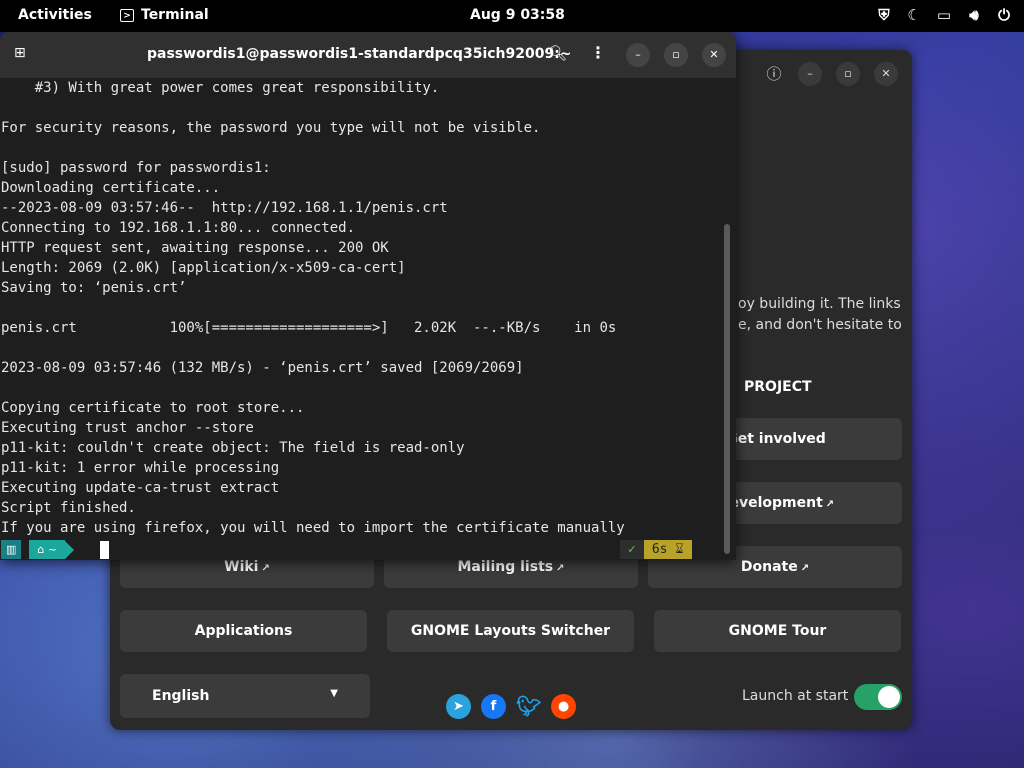 Image resolution: width=1024 pixels, height=768 pixels. Describe the element at coordinates (974, 15) in the screenshot. I see `volume-icon: 🔊︎` at that location.